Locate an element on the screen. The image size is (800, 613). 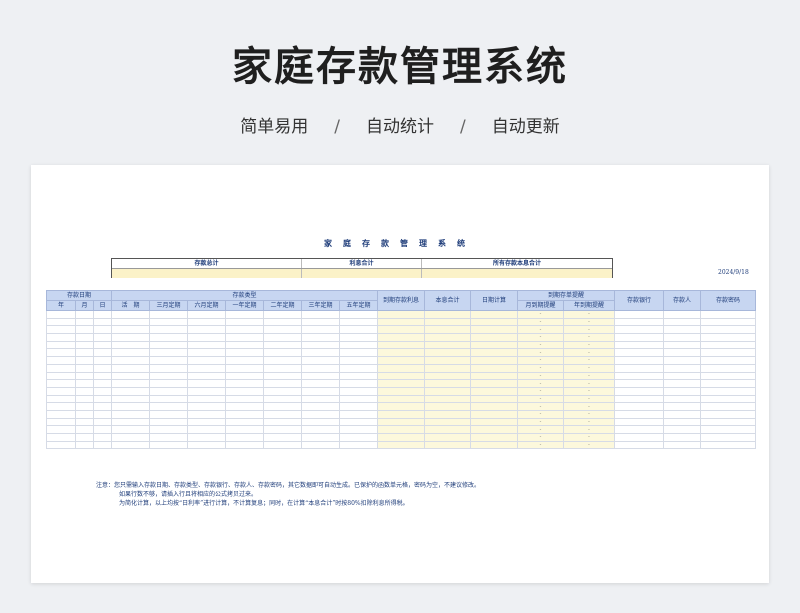
summary-total-interest-value is located at coordinates (362, 273).